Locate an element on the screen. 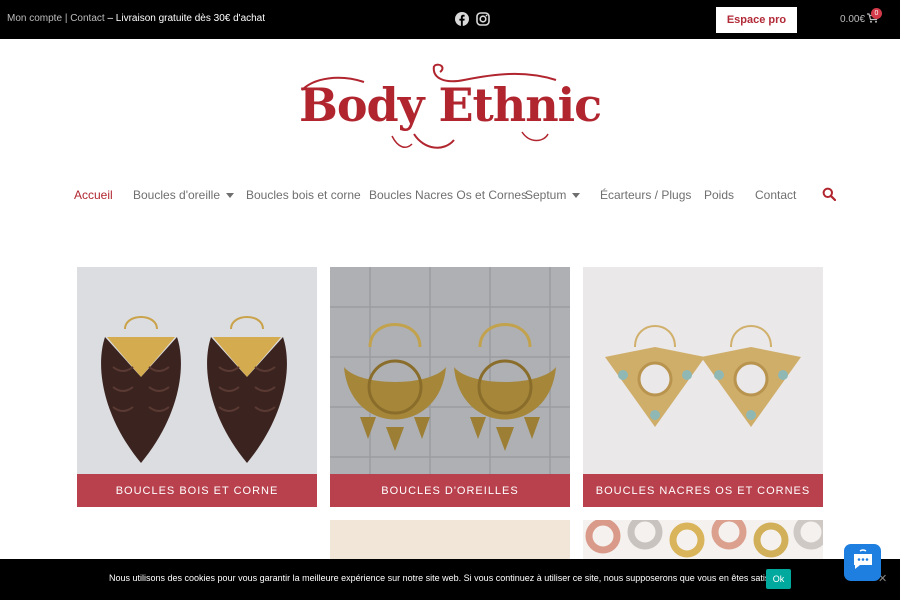 The width and height of the screenshot is (900, 600). social-links is located at coordinates (472, 19).